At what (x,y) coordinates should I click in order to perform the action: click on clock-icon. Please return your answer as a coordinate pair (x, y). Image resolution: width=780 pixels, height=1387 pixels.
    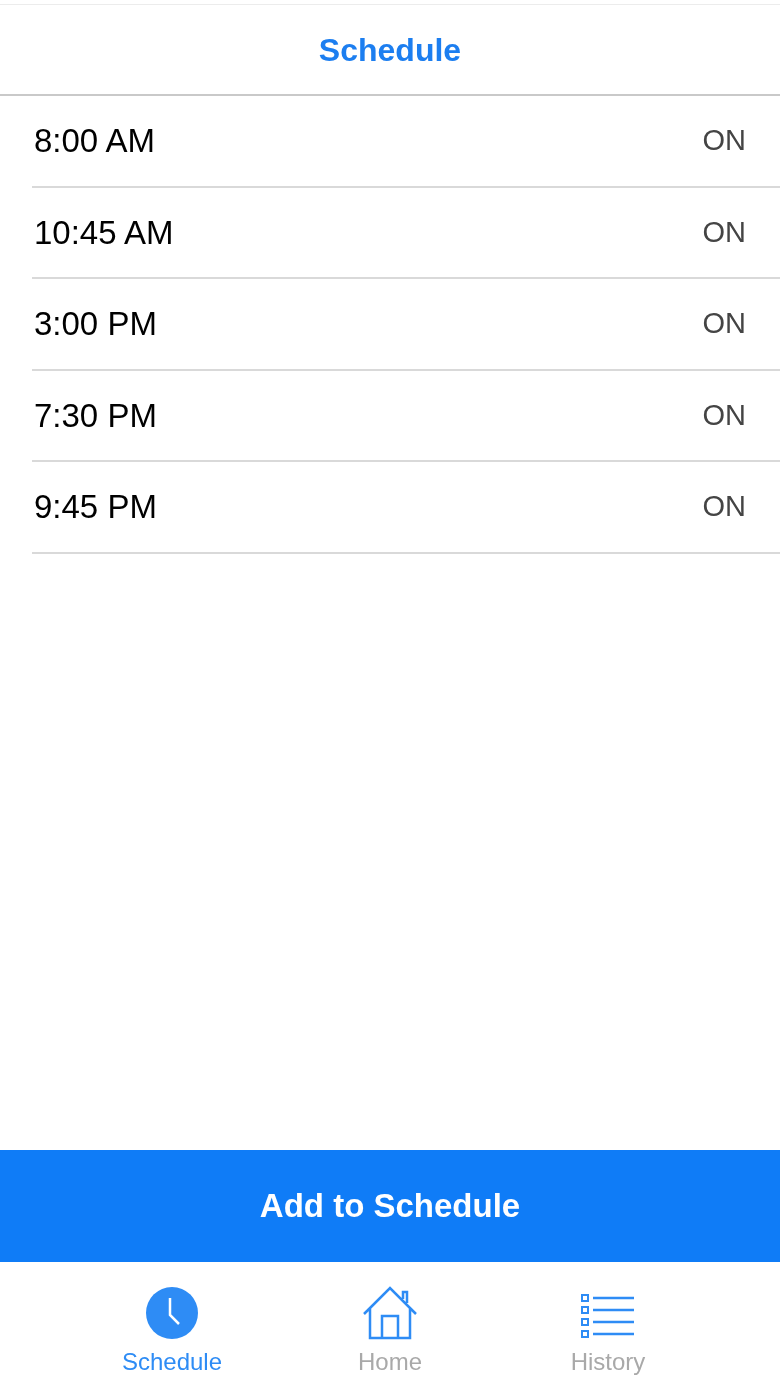
    Looking at the image, I should click on (172, 1313).